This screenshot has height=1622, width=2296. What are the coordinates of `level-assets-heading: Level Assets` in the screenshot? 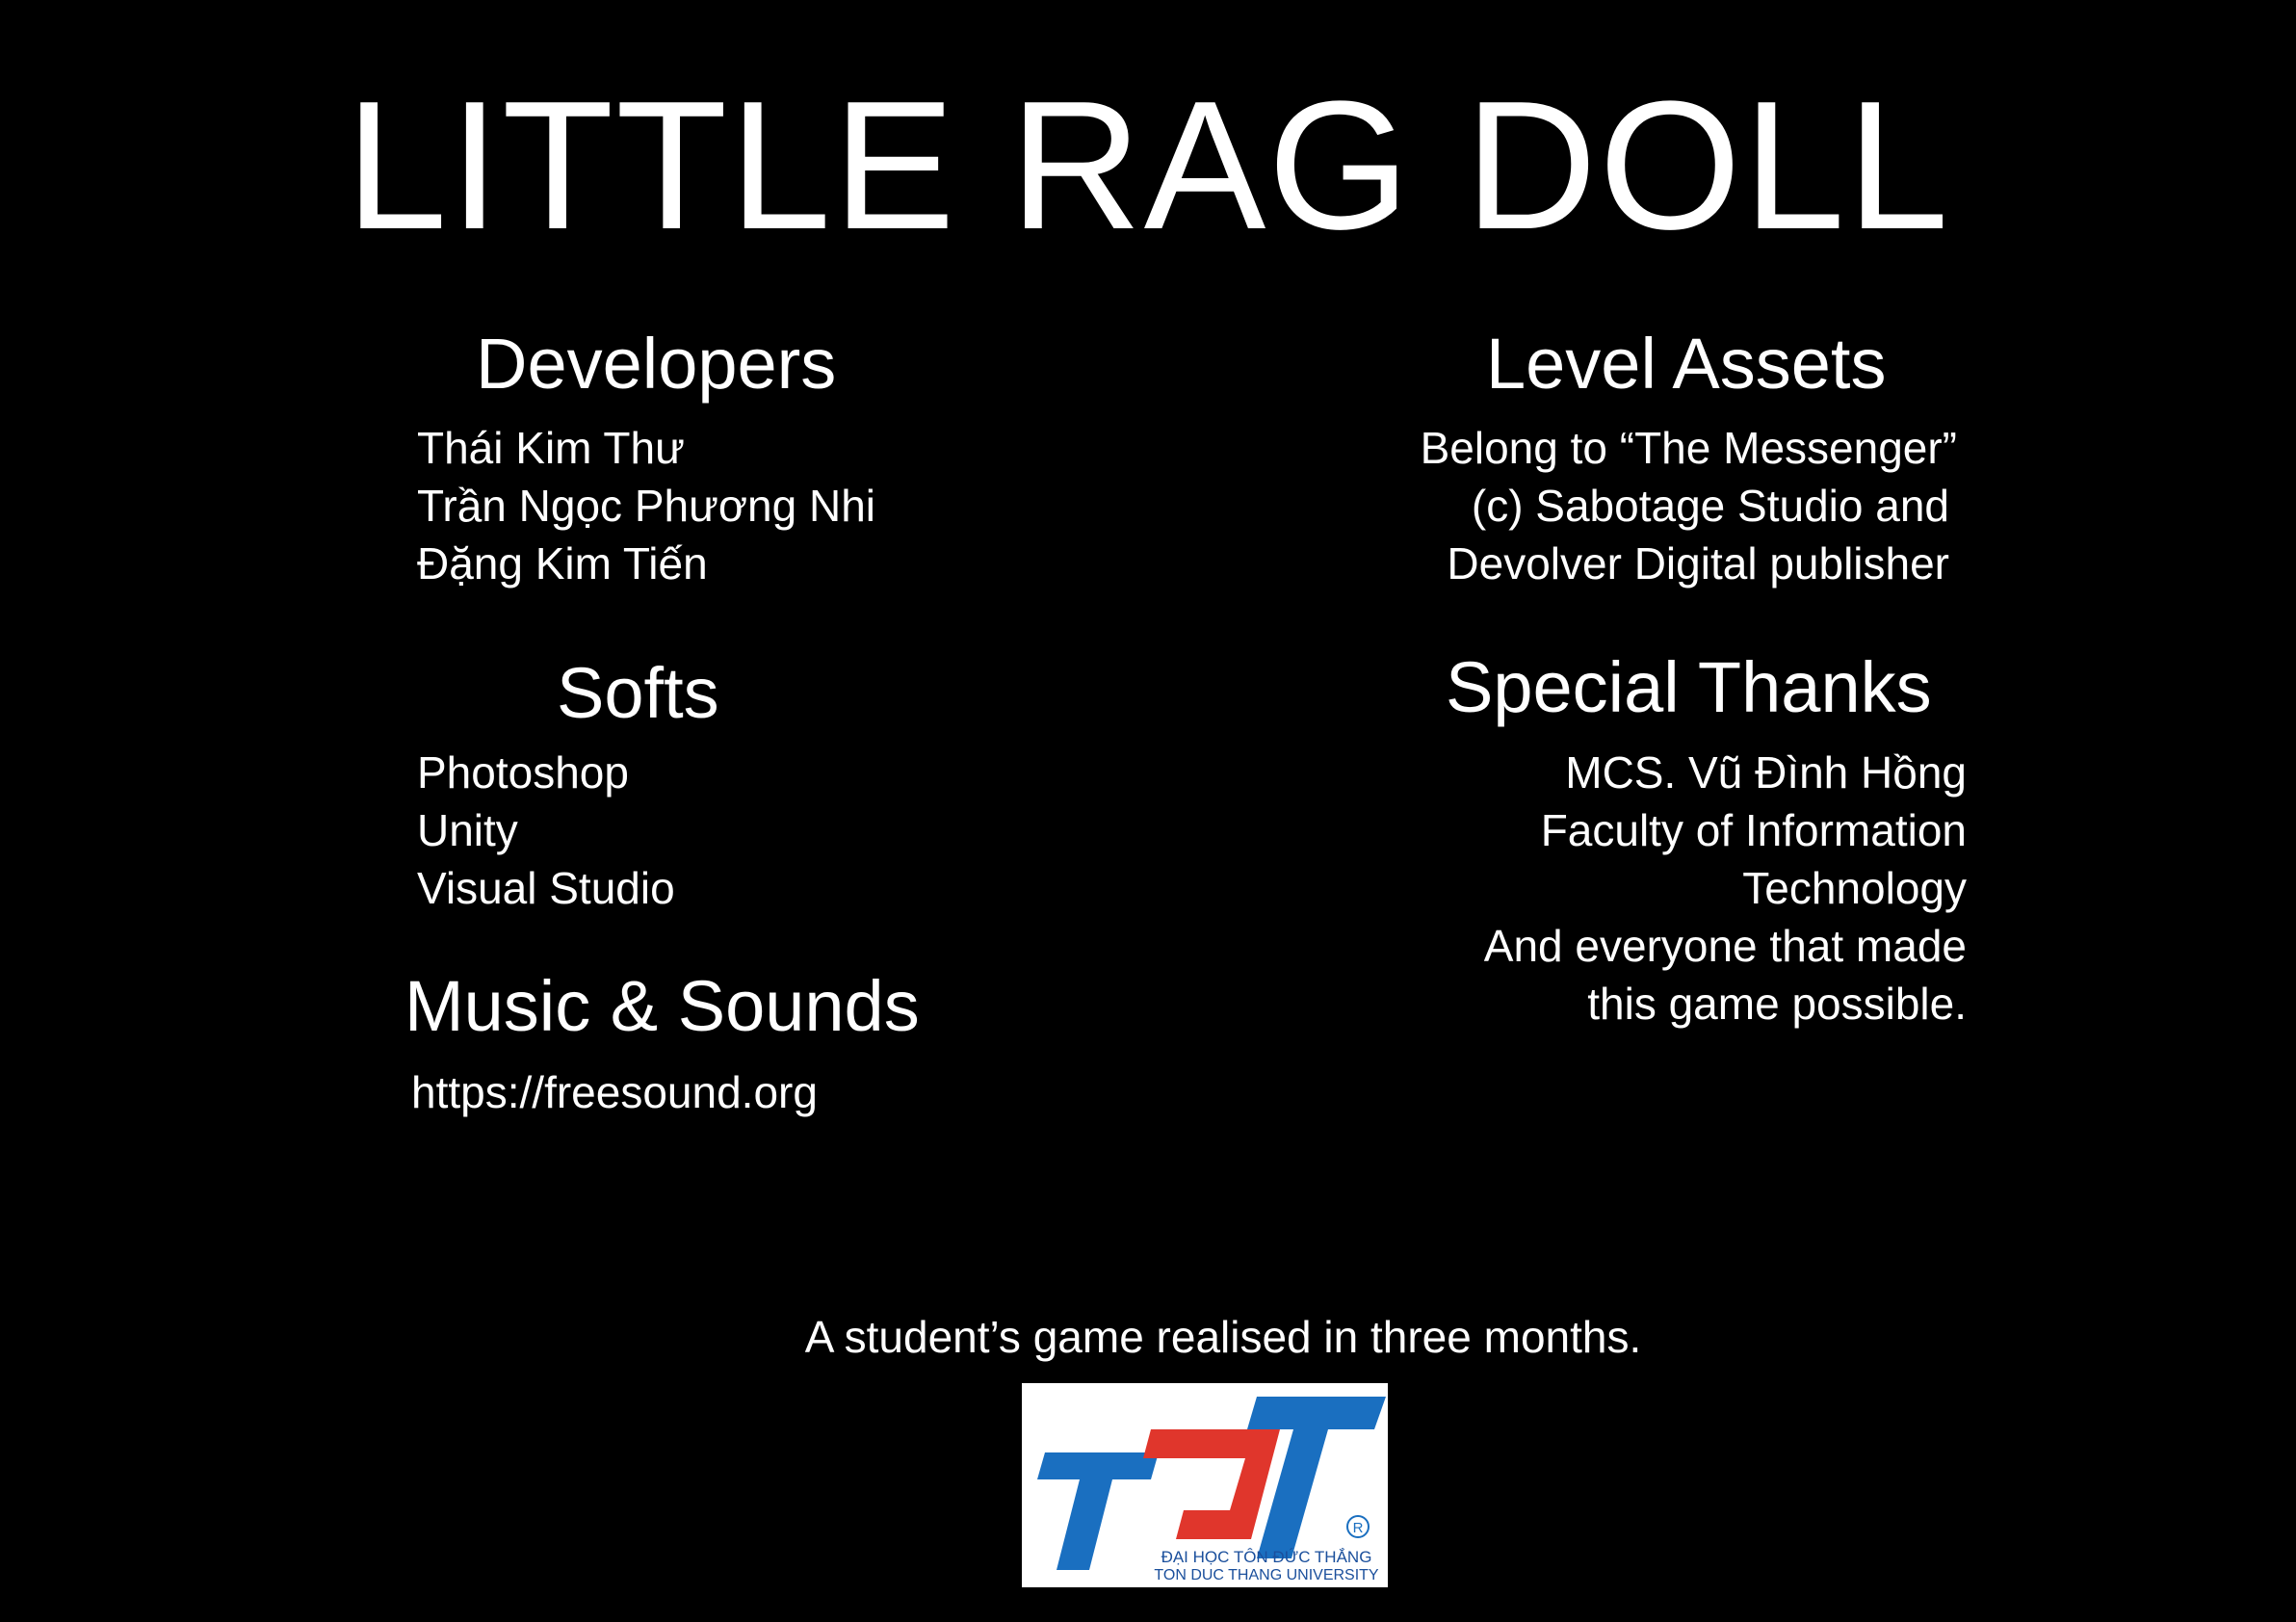 It's located at (1686, 364).